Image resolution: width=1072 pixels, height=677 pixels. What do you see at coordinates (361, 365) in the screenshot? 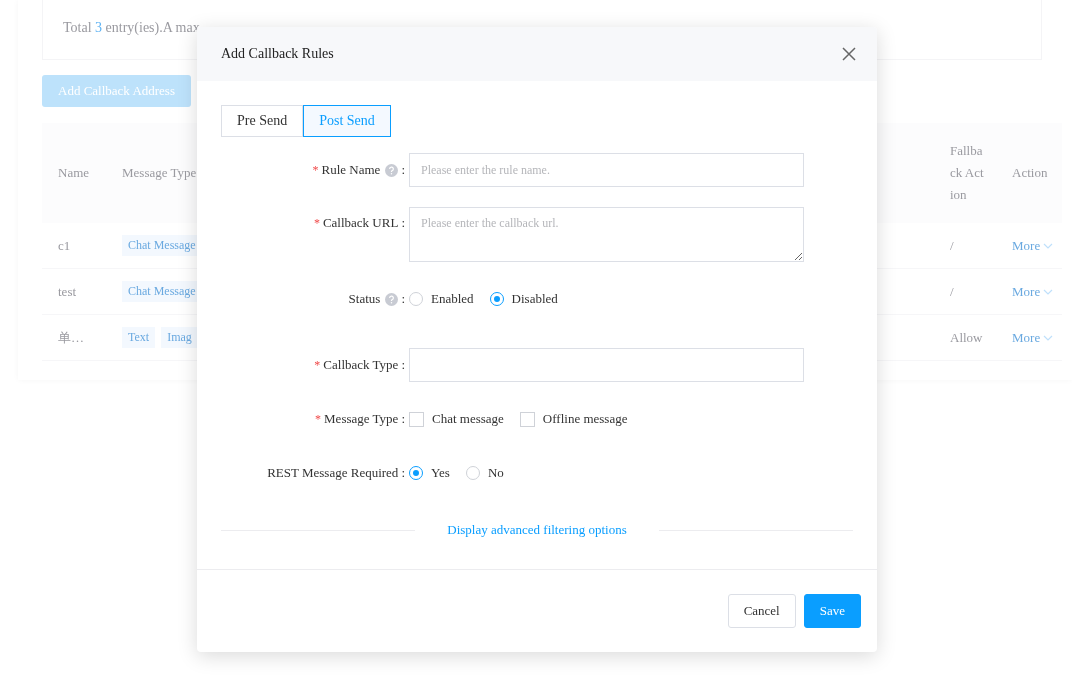
I see `field-label: Callback Type` at bounding box center [361, 365].